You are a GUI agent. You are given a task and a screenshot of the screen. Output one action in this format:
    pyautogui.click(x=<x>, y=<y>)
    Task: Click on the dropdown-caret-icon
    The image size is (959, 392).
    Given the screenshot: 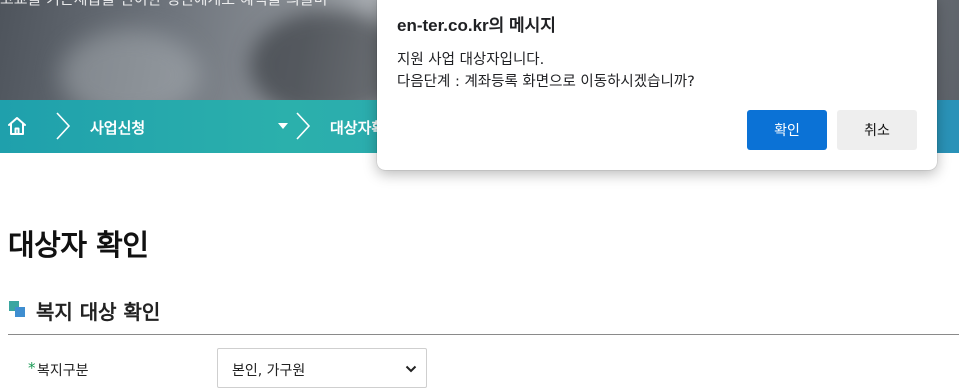 What is the action you would take?
    pyautogui.click(x=283, y=126)
    